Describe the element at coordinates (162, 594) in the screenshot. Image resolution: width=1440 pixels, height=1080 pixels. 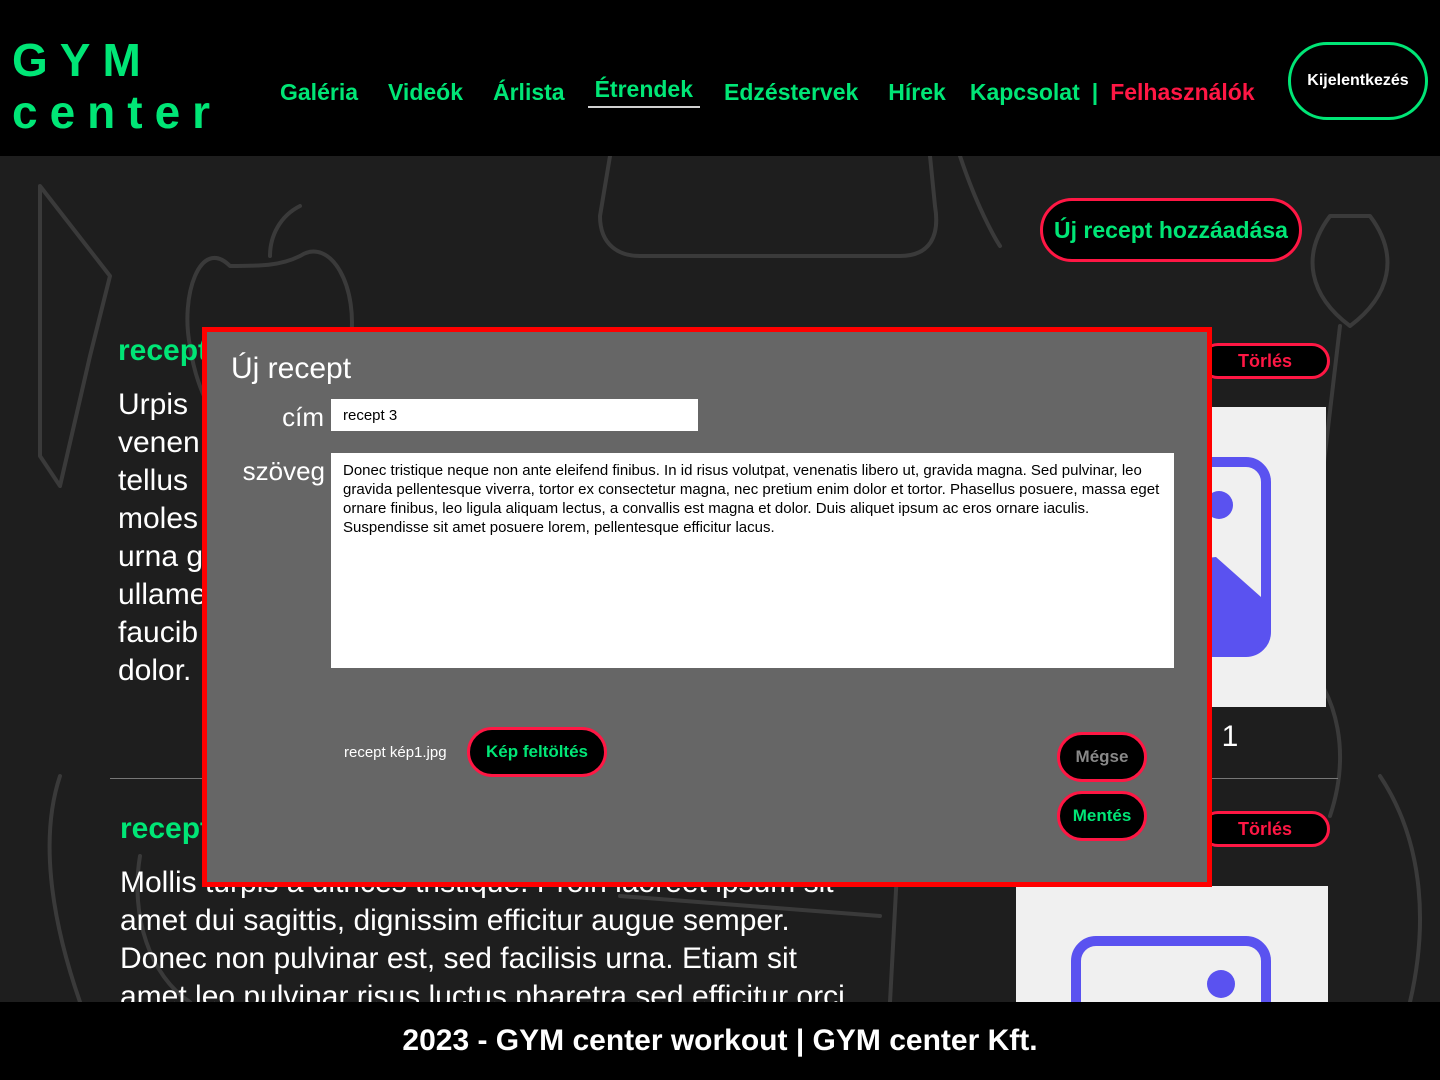
I see `recipe-body-line: ullame` at that location.